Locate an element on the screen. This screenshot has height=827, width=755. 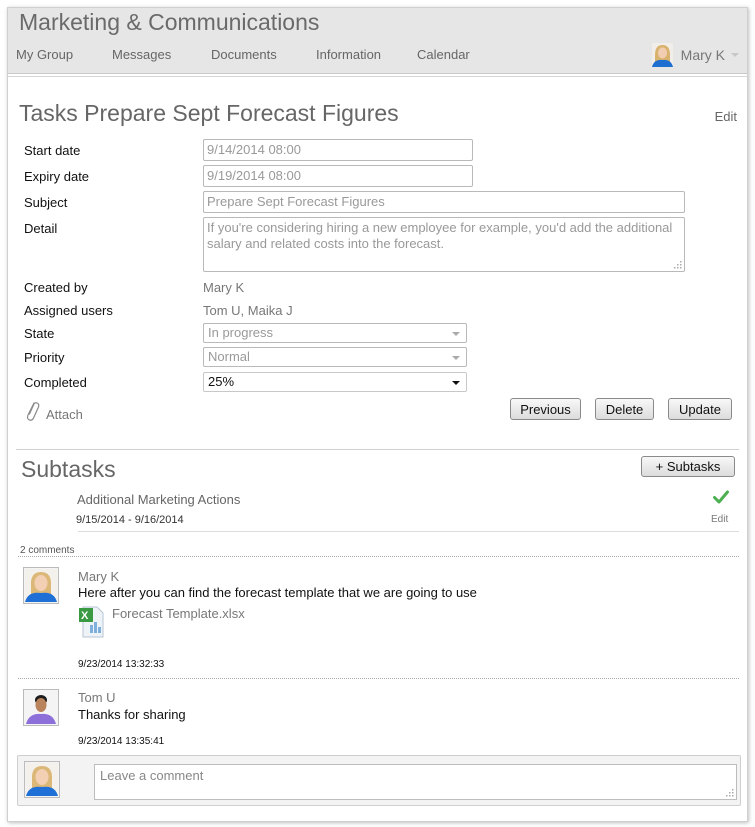
checkmark-icon is located at coordinates (721, 497).